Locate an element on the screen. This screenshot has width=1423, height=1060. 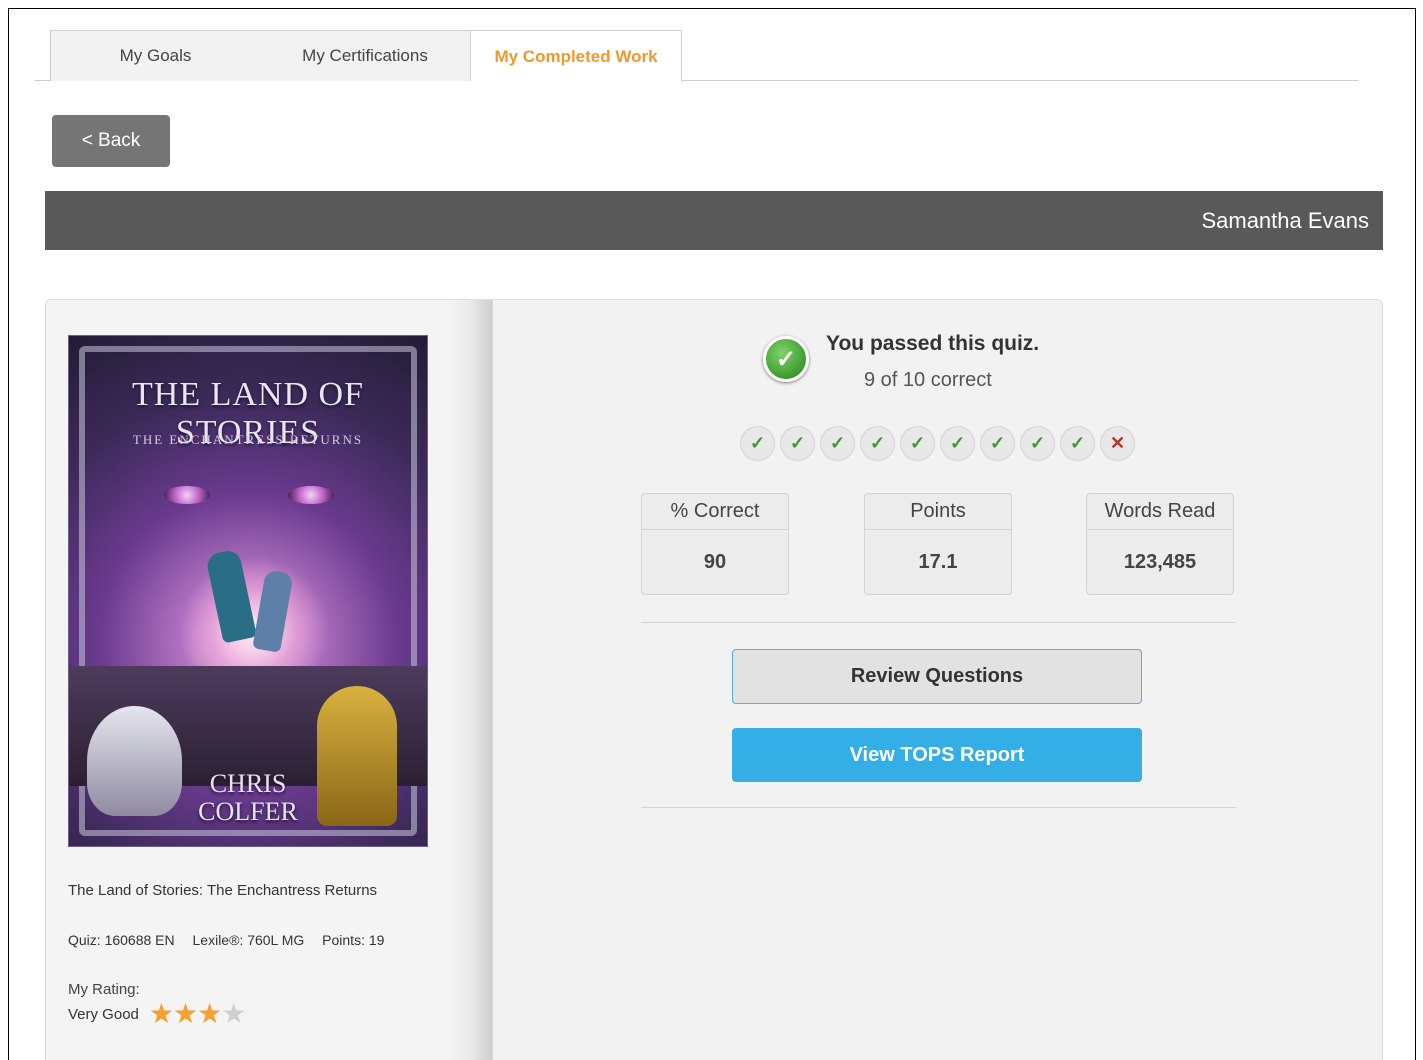
view-tops-report-button: View TOPS Report is located at coordinates (937, 755).